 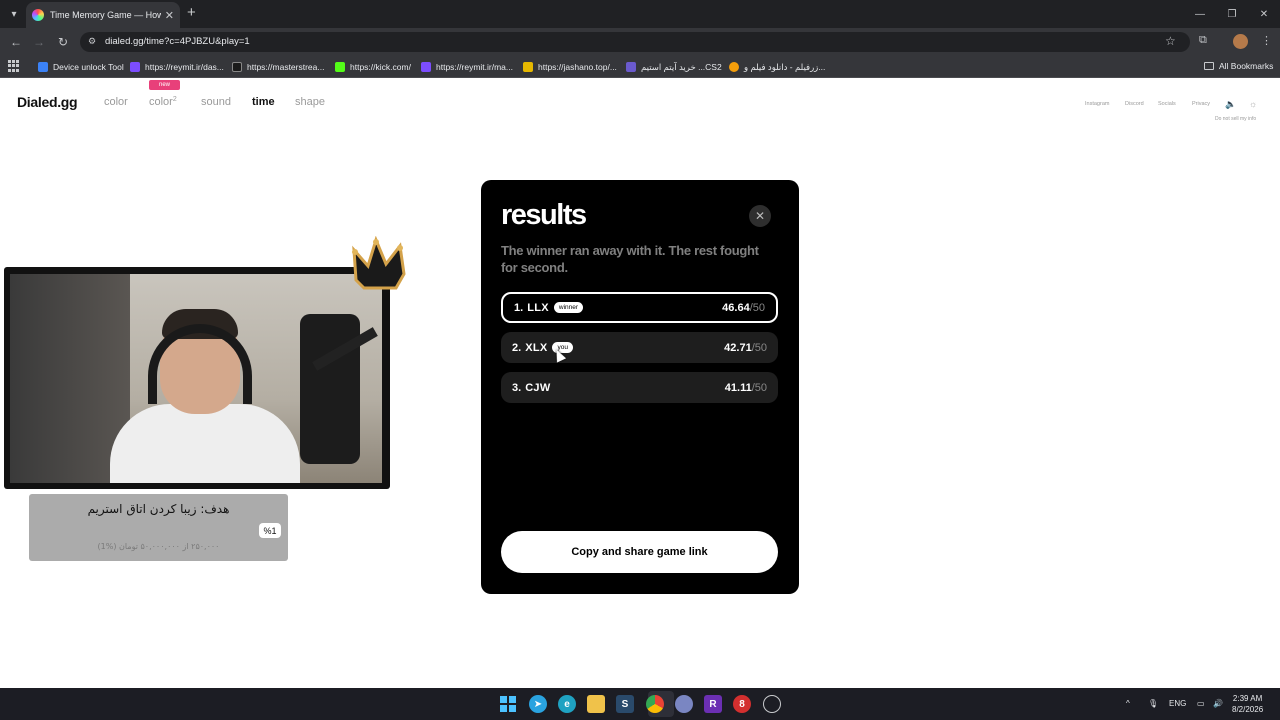 I want to click on nav-shape: shape, so click(x=310, y=102).